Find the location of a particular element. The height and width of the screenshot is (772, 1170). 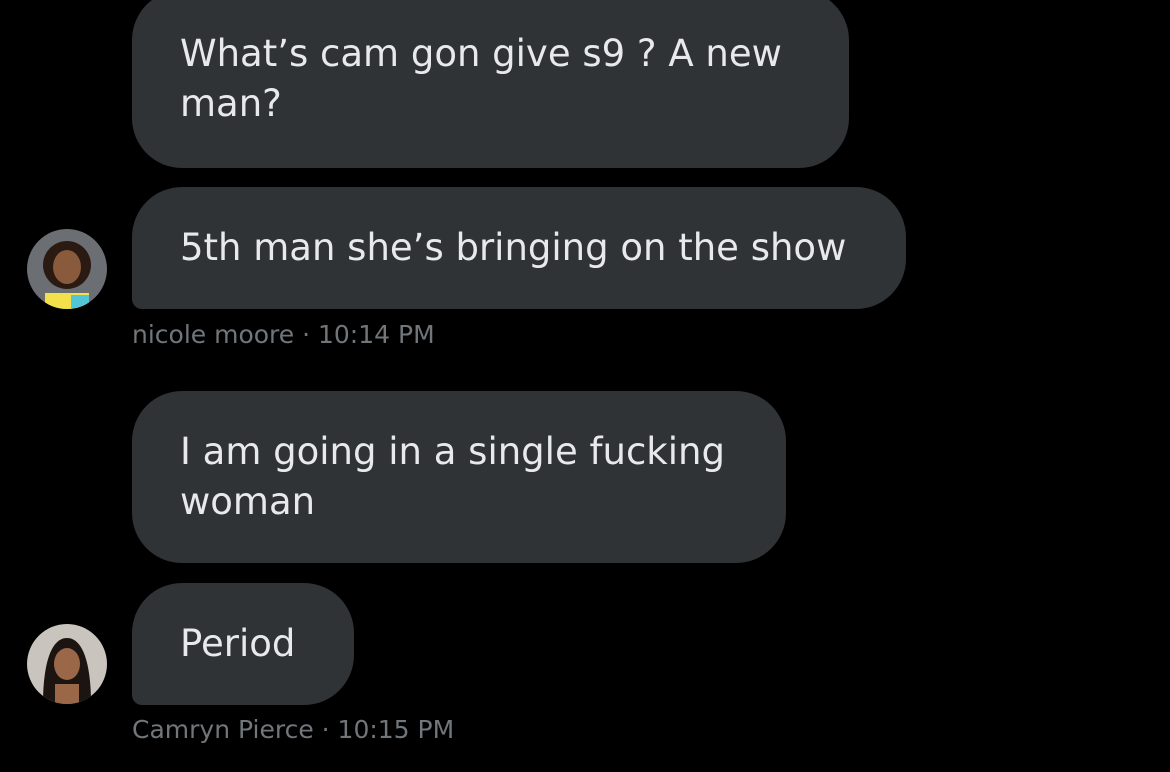

message-meta: nicole moore · 10:14 PM is located at coordinates (283, 334).